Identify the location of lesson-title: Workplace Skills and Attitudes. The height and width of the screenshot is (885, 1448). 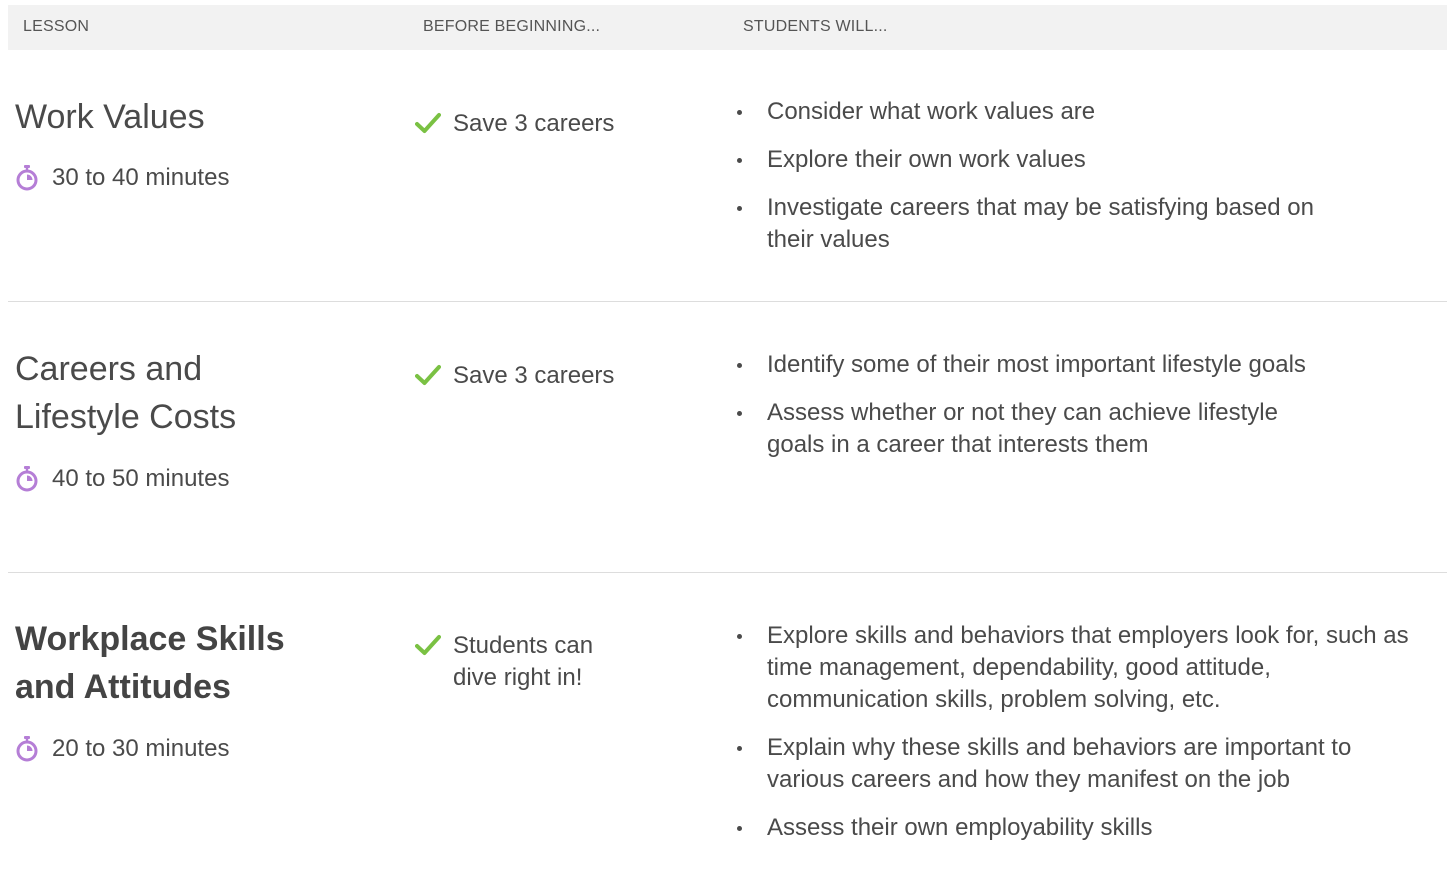
(175, 663).